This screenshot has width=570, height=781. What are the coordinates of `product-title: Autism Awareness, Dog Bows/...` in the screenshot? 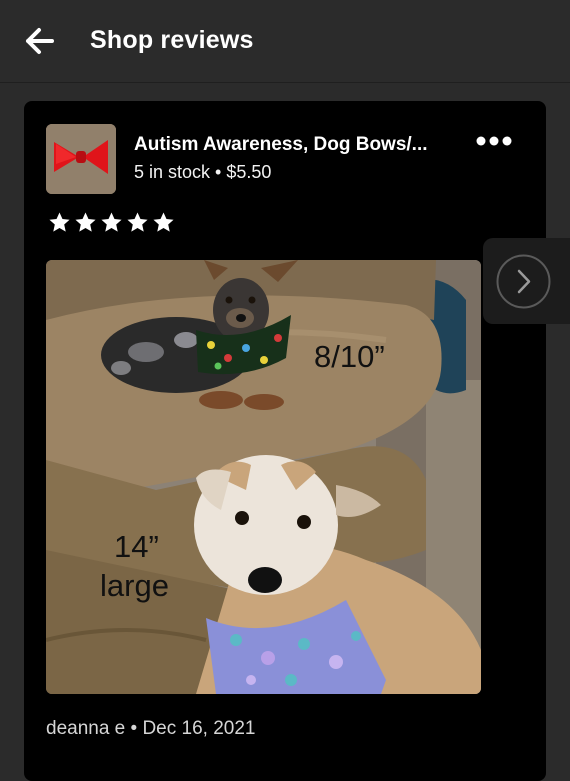 It's located at (281, 145).